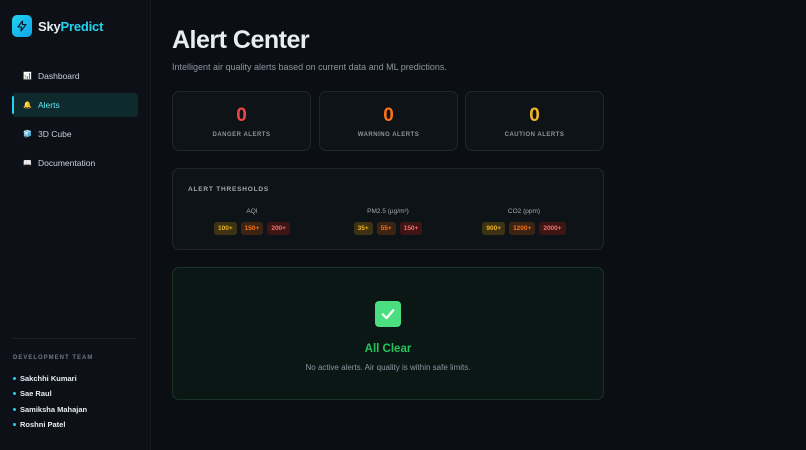  Describe the element at coordinates (552, 228) in the screenshot. I see `threshold-chip-danger: 2000+` at that location.